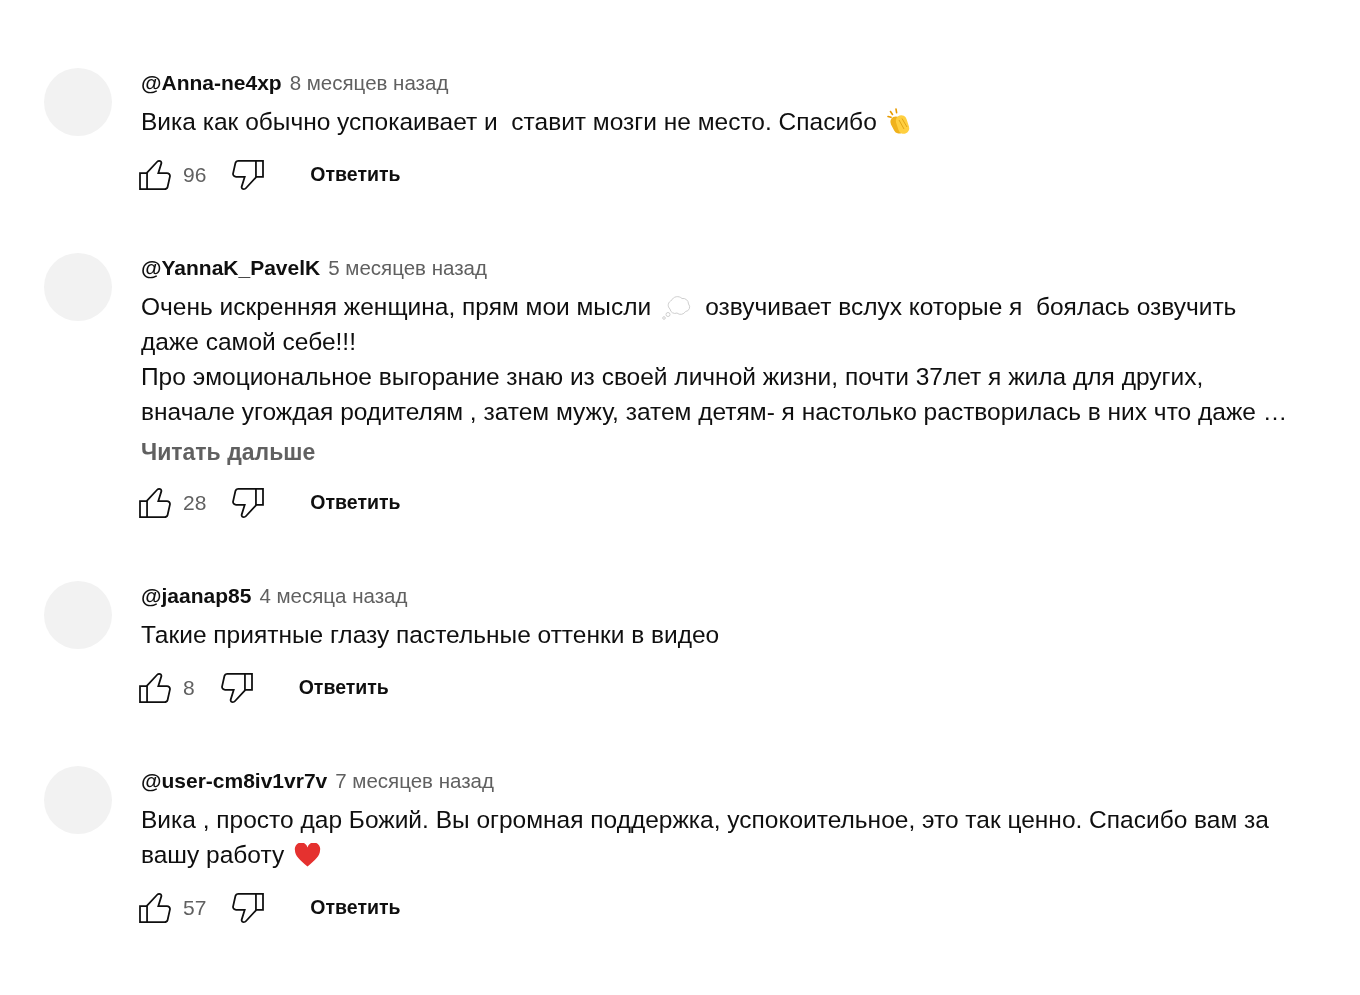  Describe the element at coordinates (228, 452) in the screenshot. I see `read-more-link: Читать дальше` at that location.